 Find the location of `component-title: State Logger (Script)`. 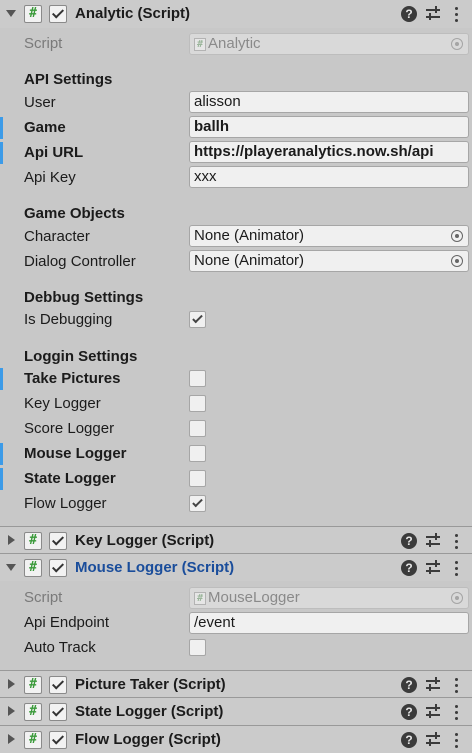

component-title: State Logger (Script) is located at coordinates (149, 711).